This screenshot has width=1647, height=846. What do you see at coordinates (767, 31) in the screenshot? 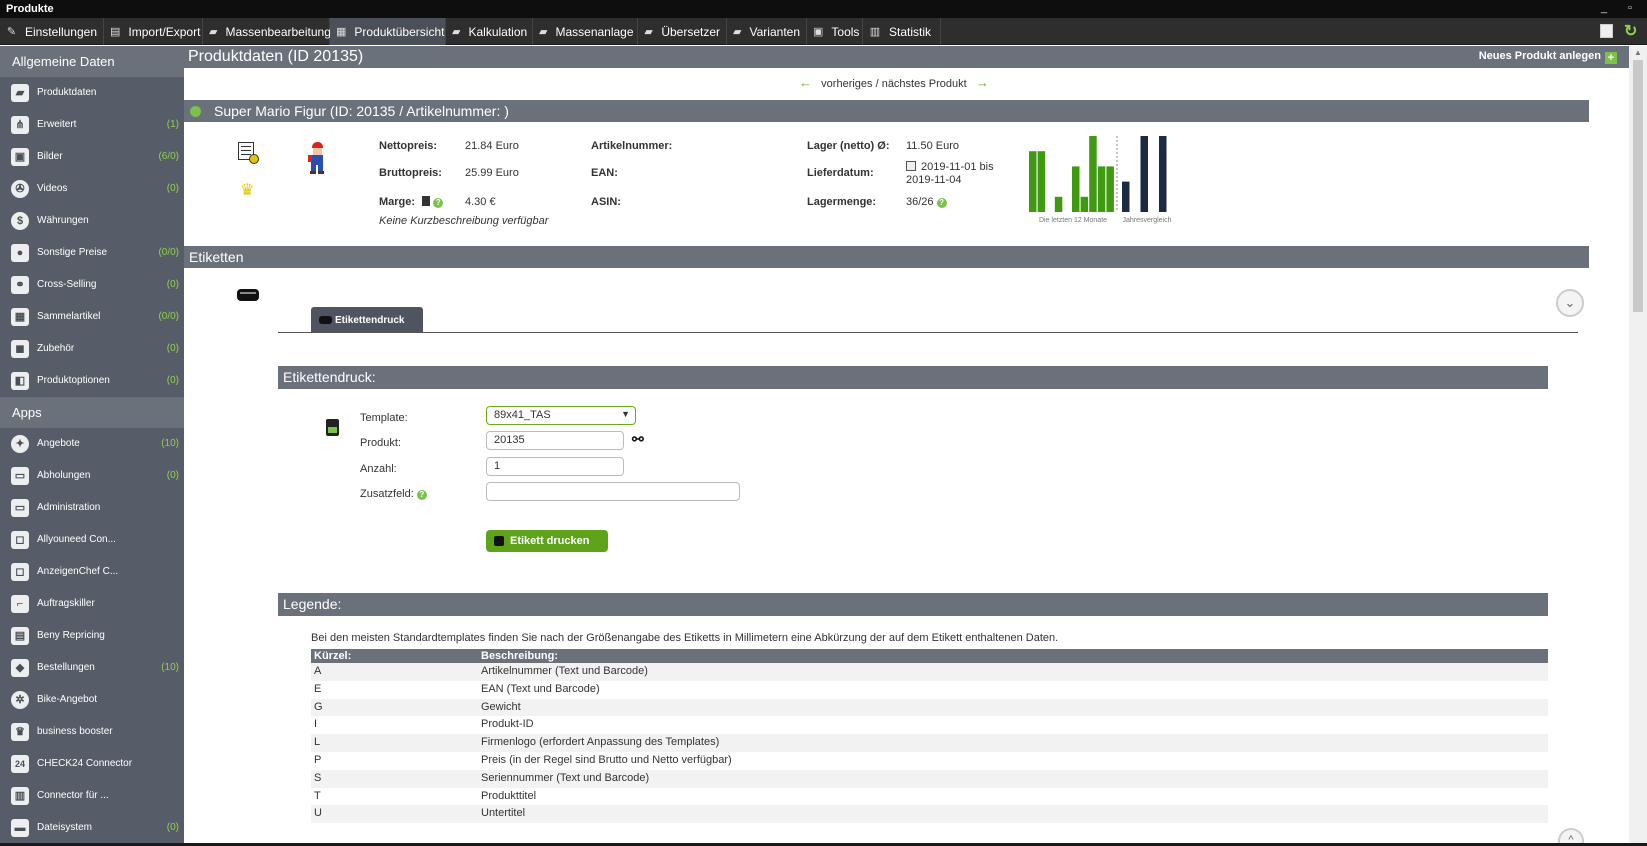
I see `menu-varianten: ▰ Varianten` at bounding box center [767, 31].